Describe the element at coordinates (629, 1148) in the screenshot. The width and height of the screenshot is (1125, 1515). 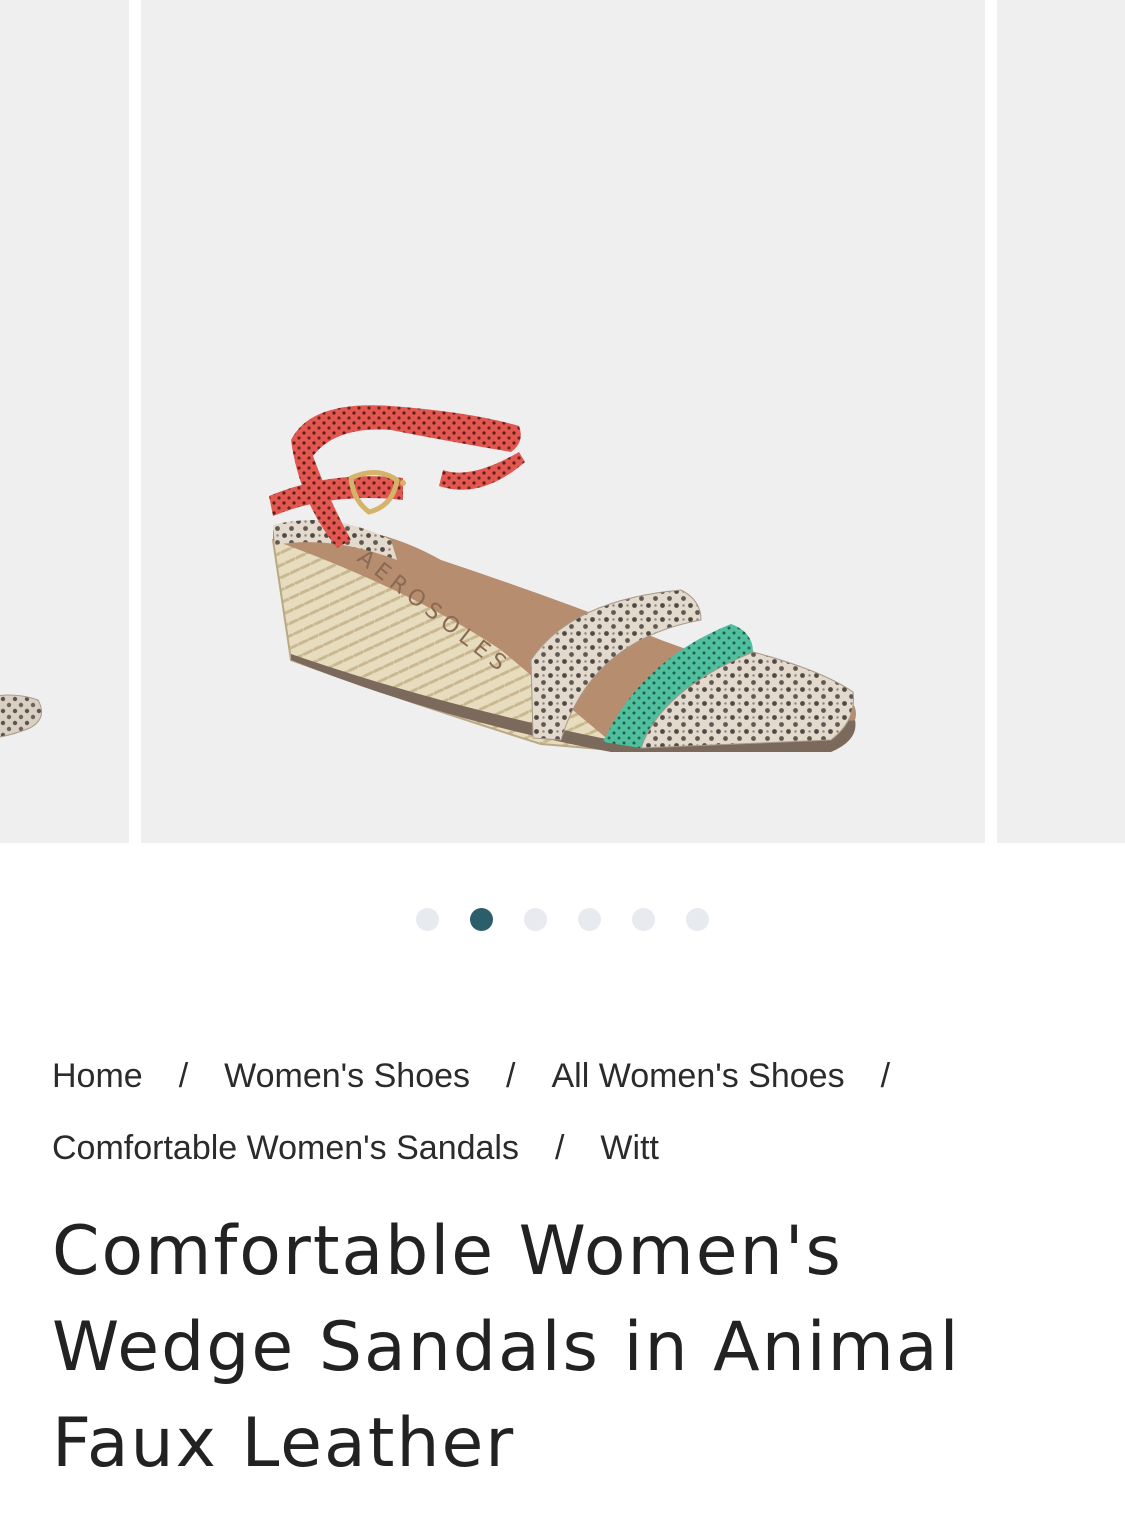
I see `breadcrumb-current-witt: Witt` at that location.